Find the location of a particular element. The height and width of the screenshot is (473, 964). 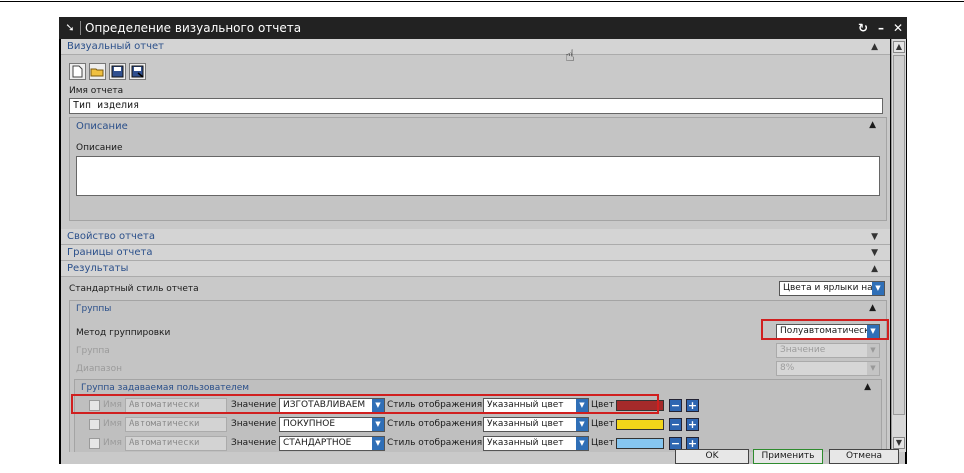

group-value: Значение is located at coordinates (803, 350).